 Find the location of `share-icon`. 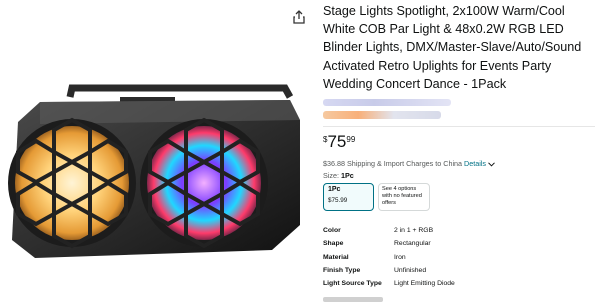

share-icon is located at coordinates (299, 17).